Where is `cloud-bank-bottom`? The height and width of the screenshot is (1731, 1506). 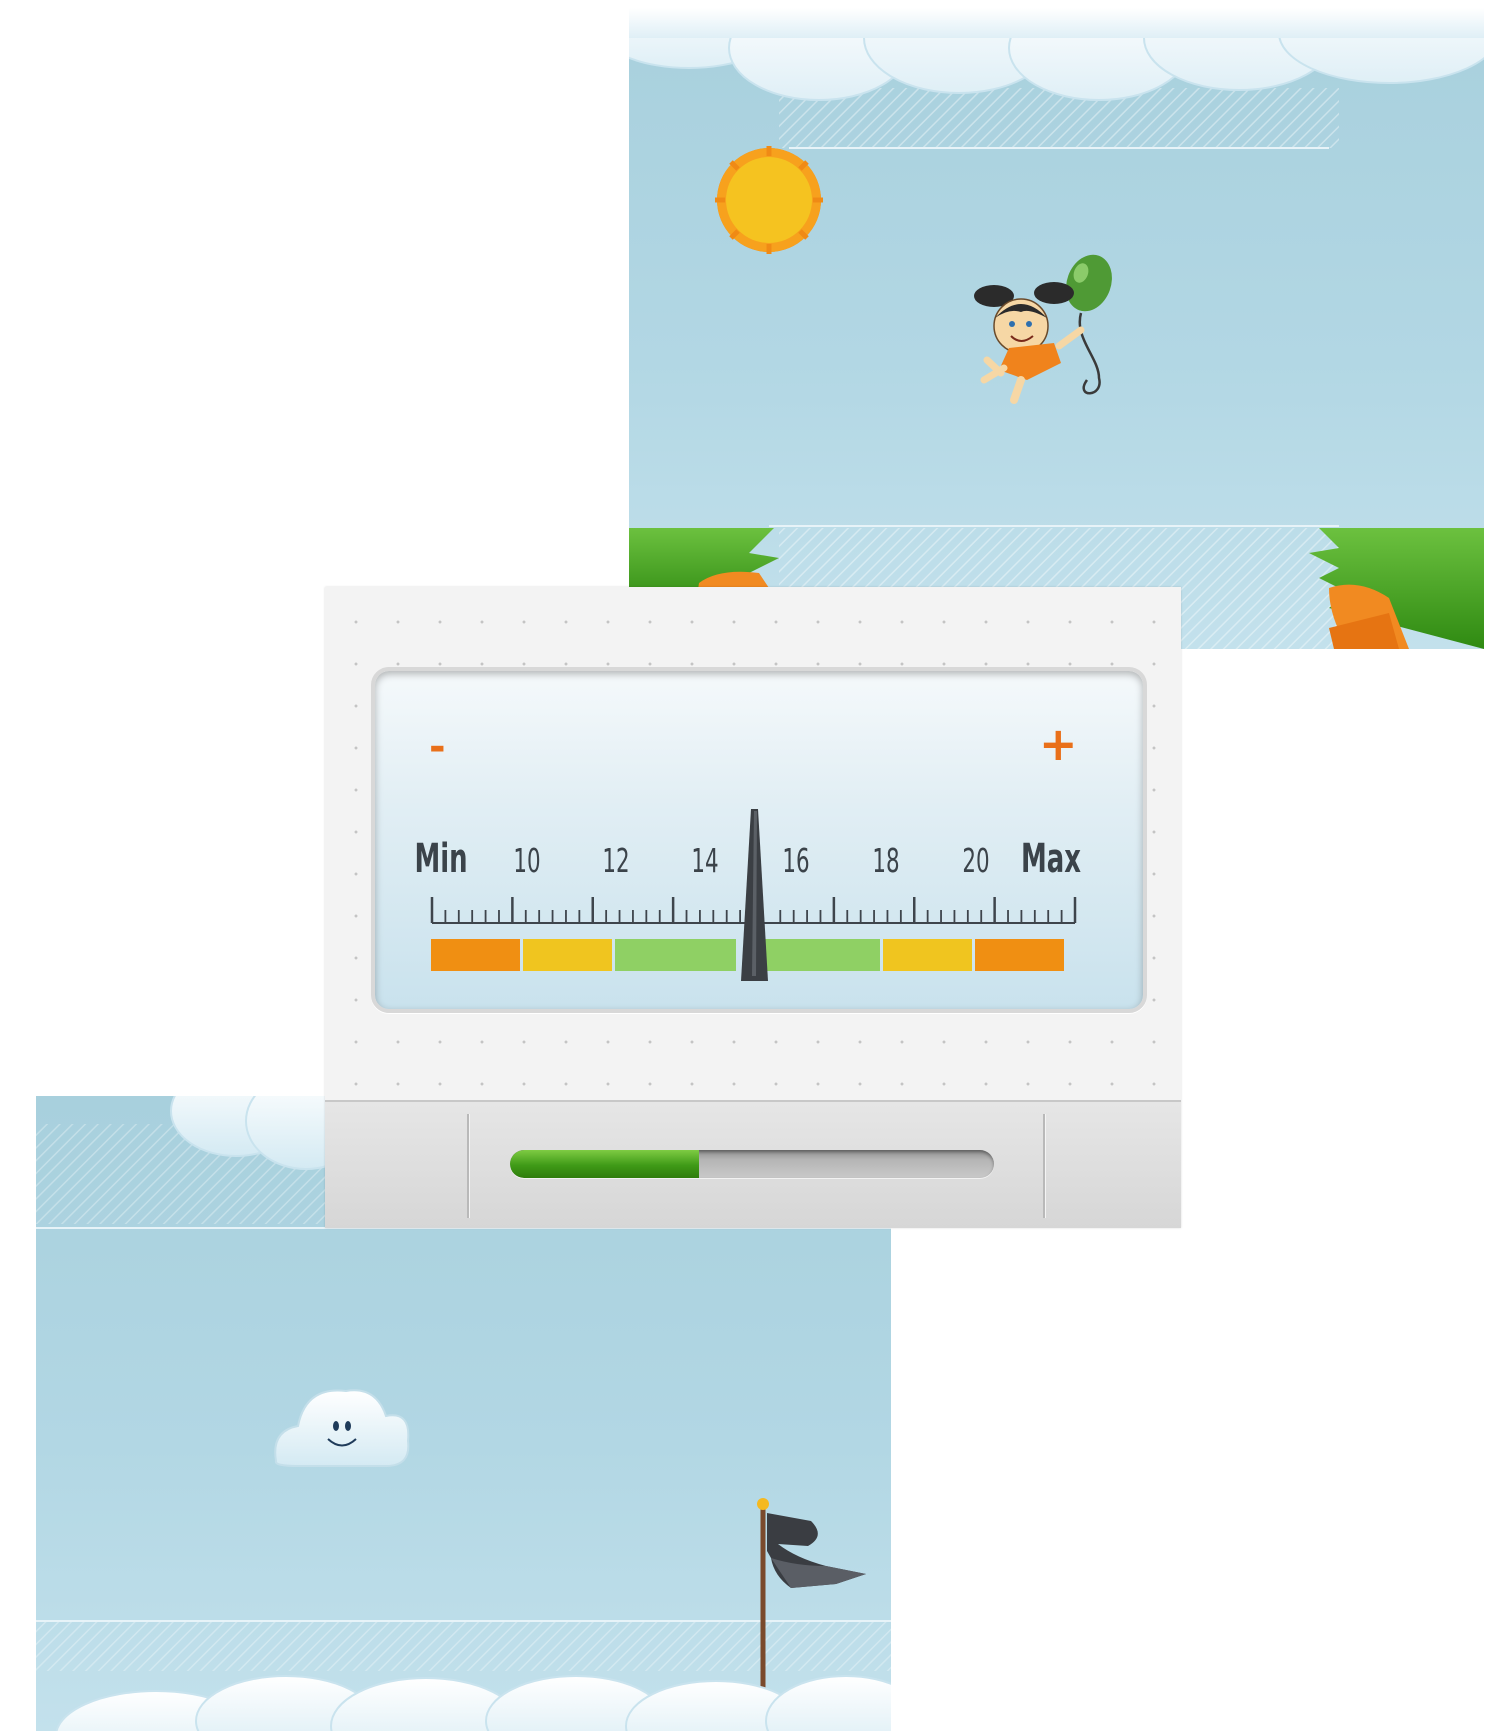
cloud-bank-bottom is located at coordinates (473, 1703).